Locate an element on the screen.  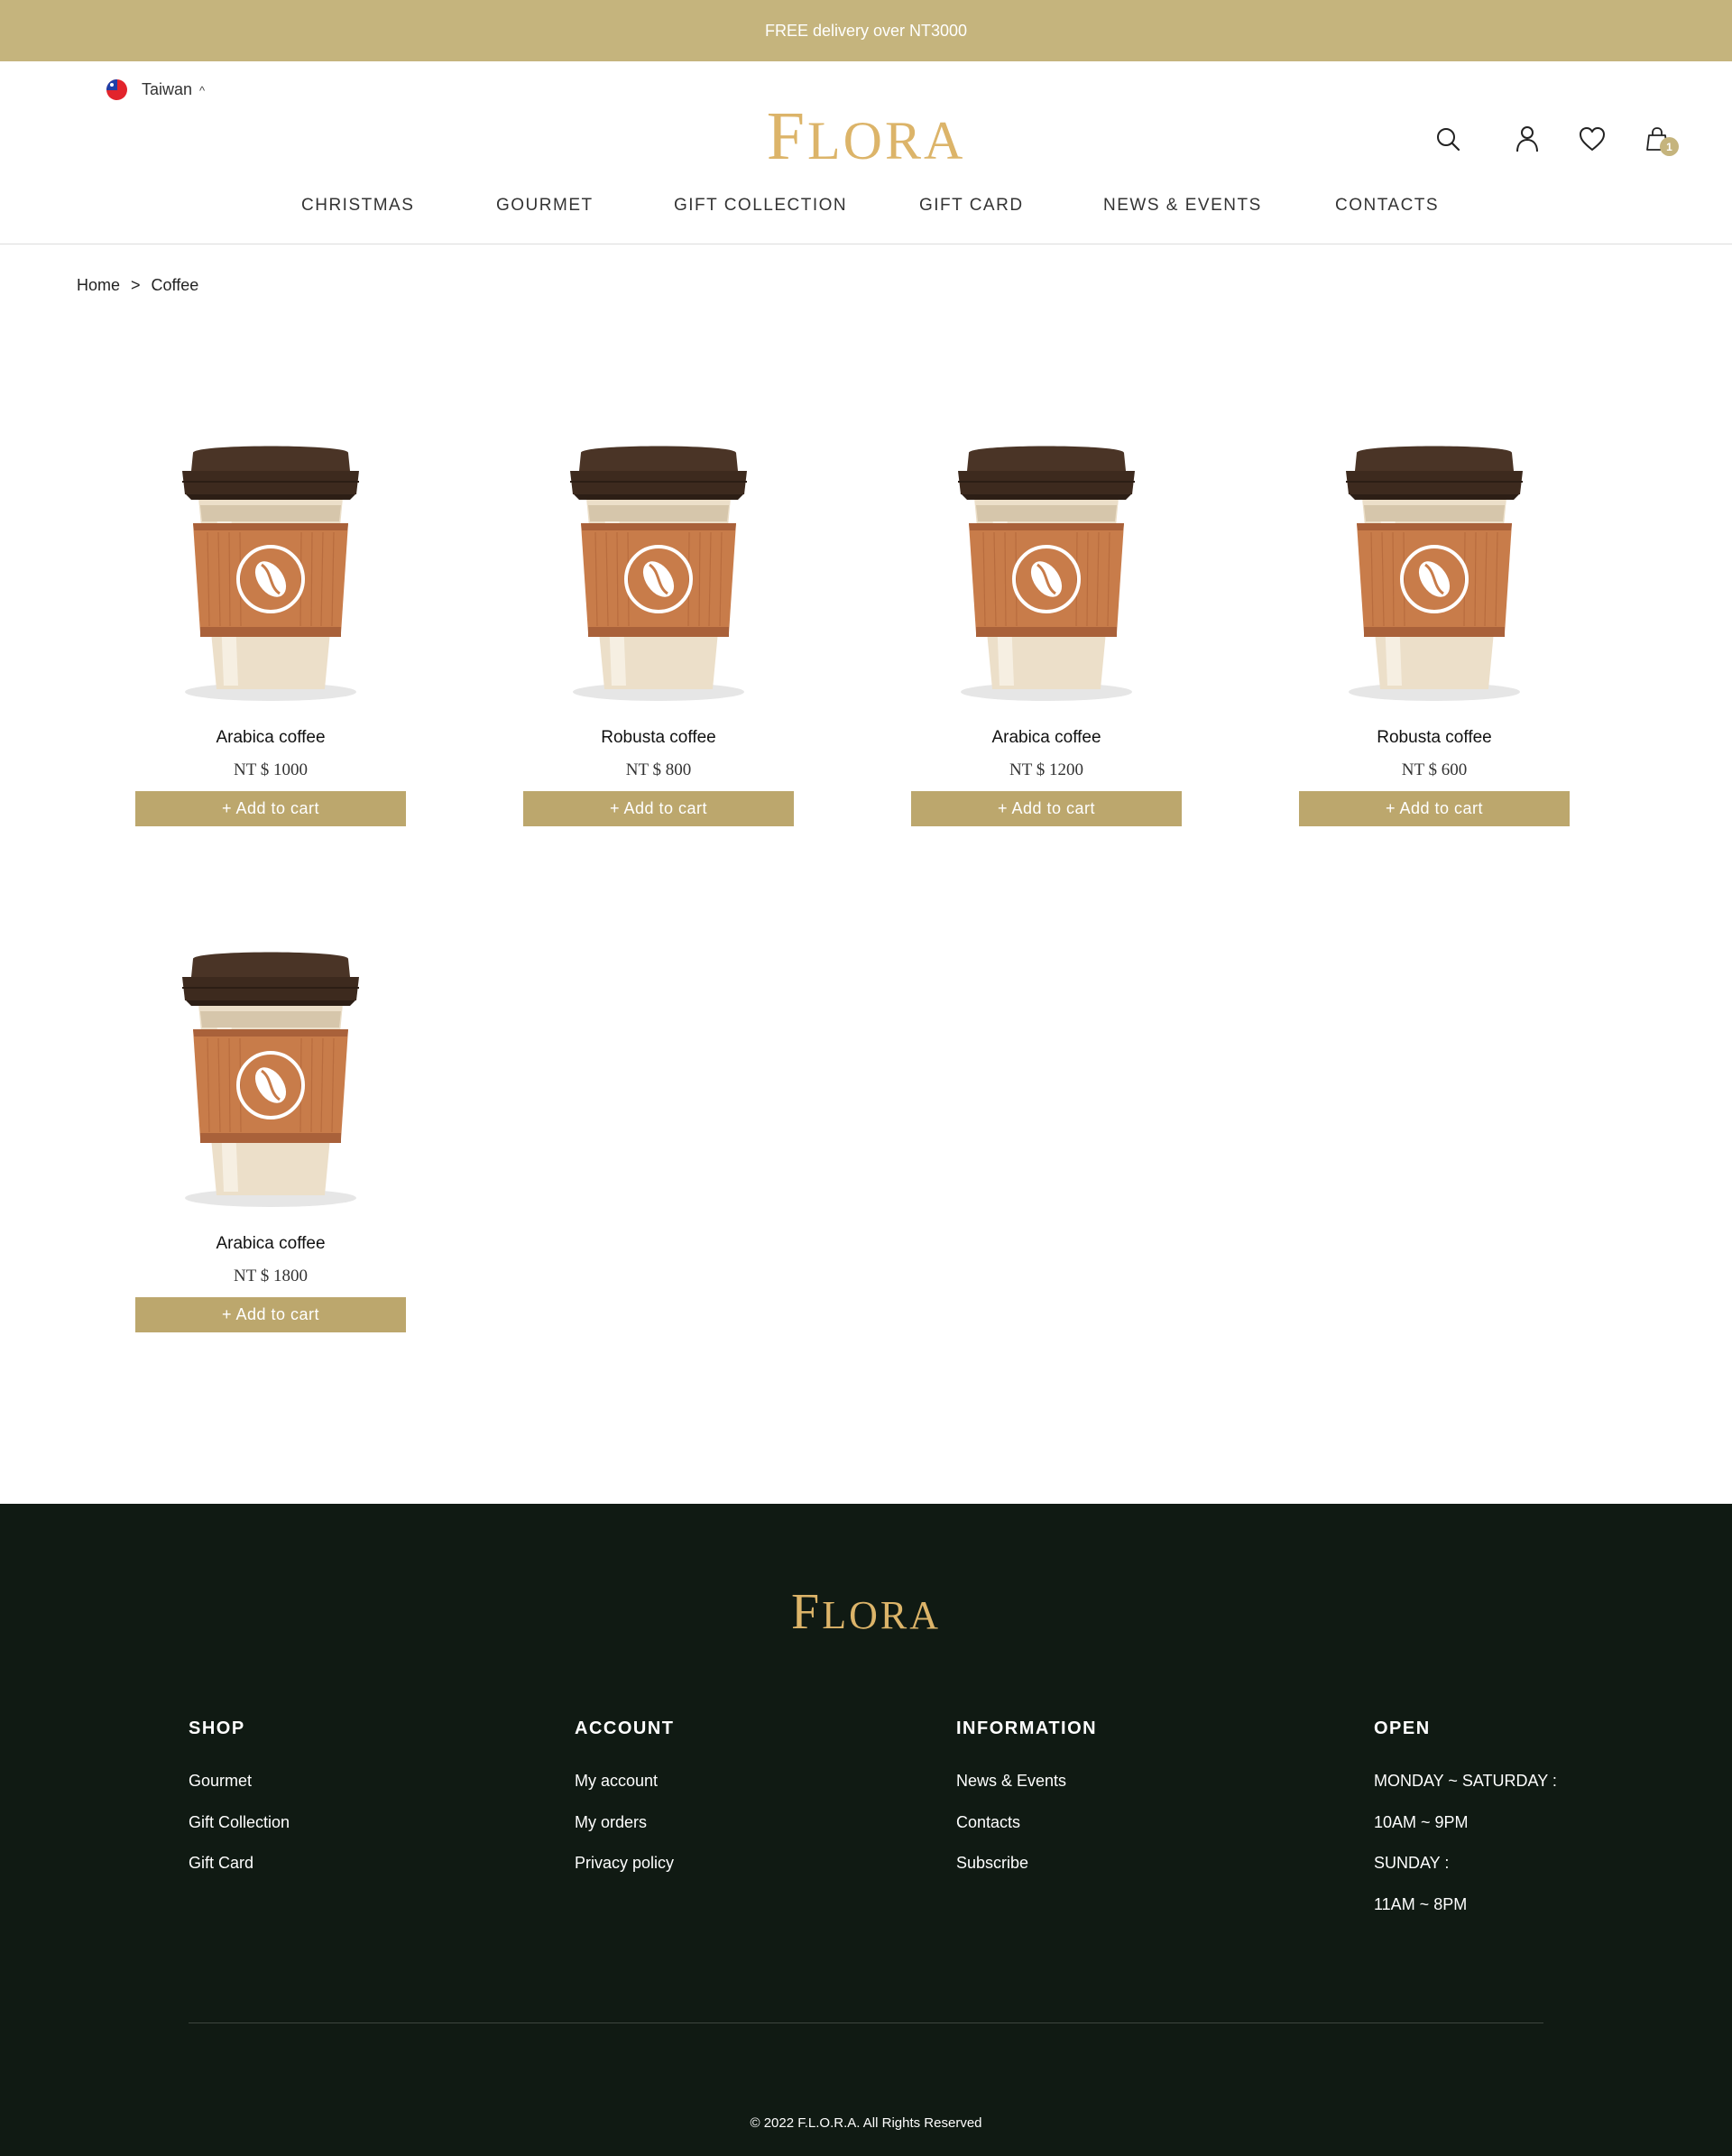
breadcrumb: Home > Coffee is located at coordinates (137, 285).